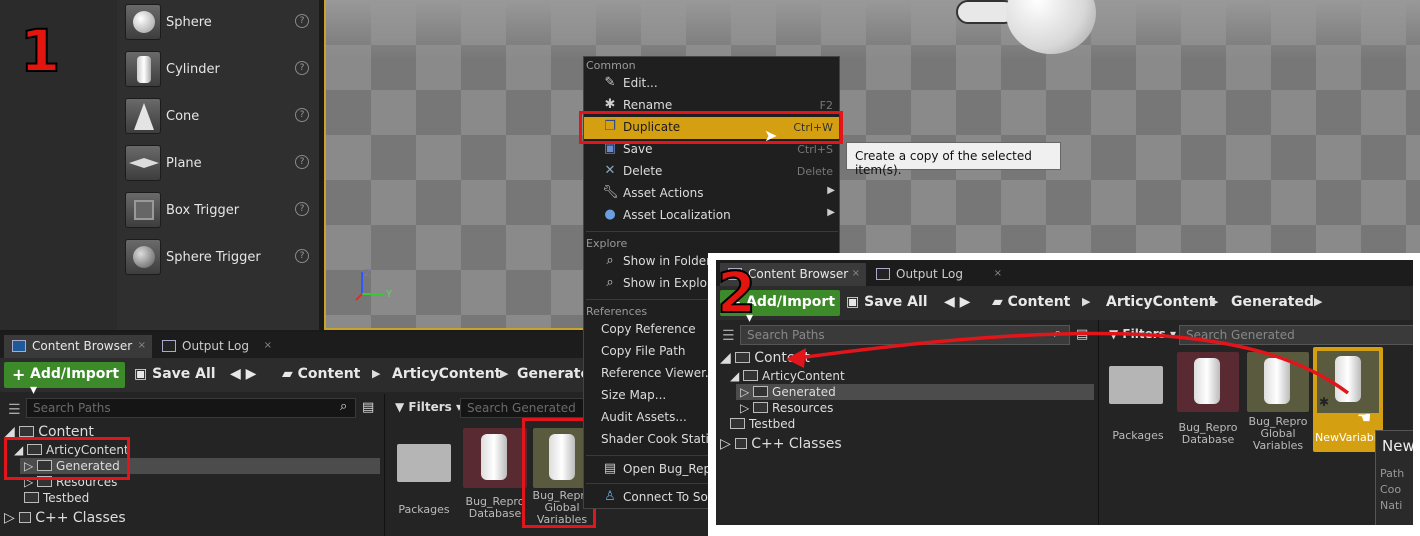 This screenshot has width=1420, height=536. What do you see at coordinates (643, 171) in the screenshot?
I see `menu-label: Delete` at bounding box center [643, 171].